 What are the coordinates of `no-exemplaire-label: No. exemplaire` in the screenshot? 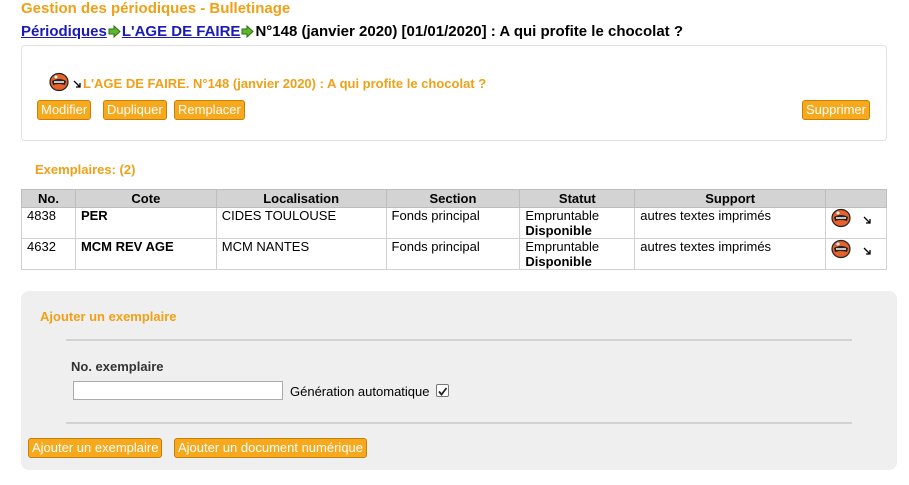 It's located at (117, 366).